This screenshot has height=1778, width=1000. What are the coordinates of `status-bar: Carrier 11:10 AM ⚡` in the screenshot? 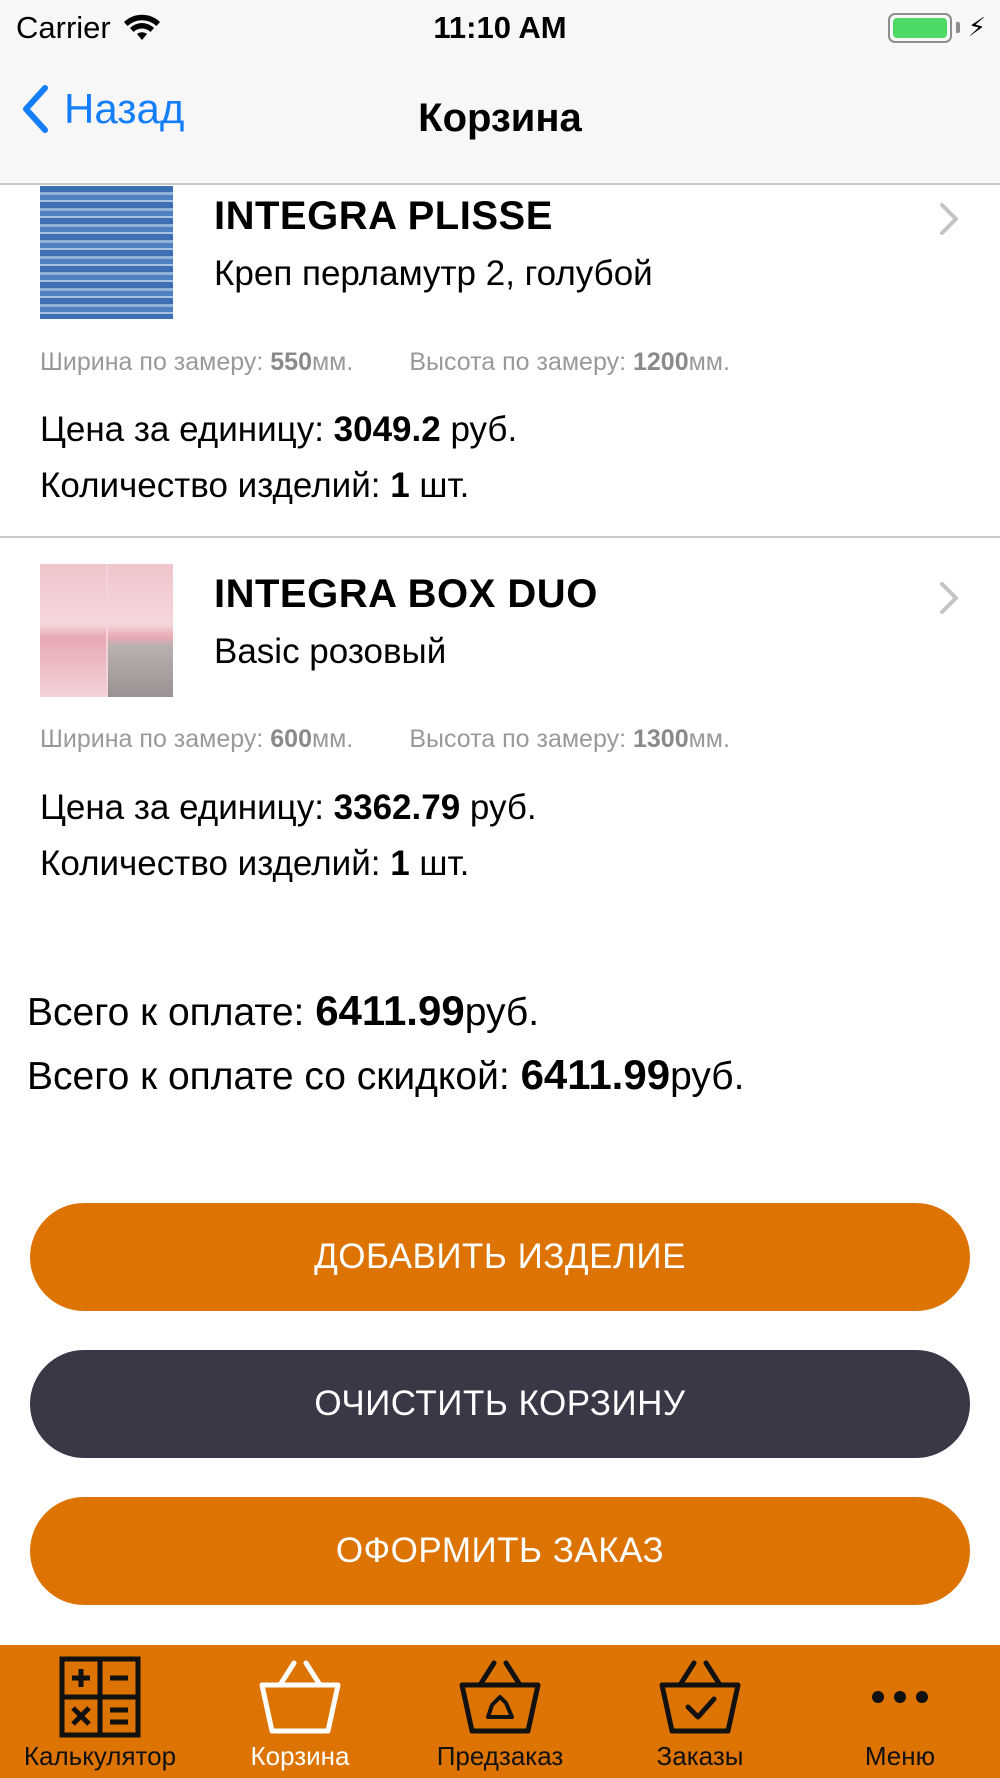 It's located at (500, 27).